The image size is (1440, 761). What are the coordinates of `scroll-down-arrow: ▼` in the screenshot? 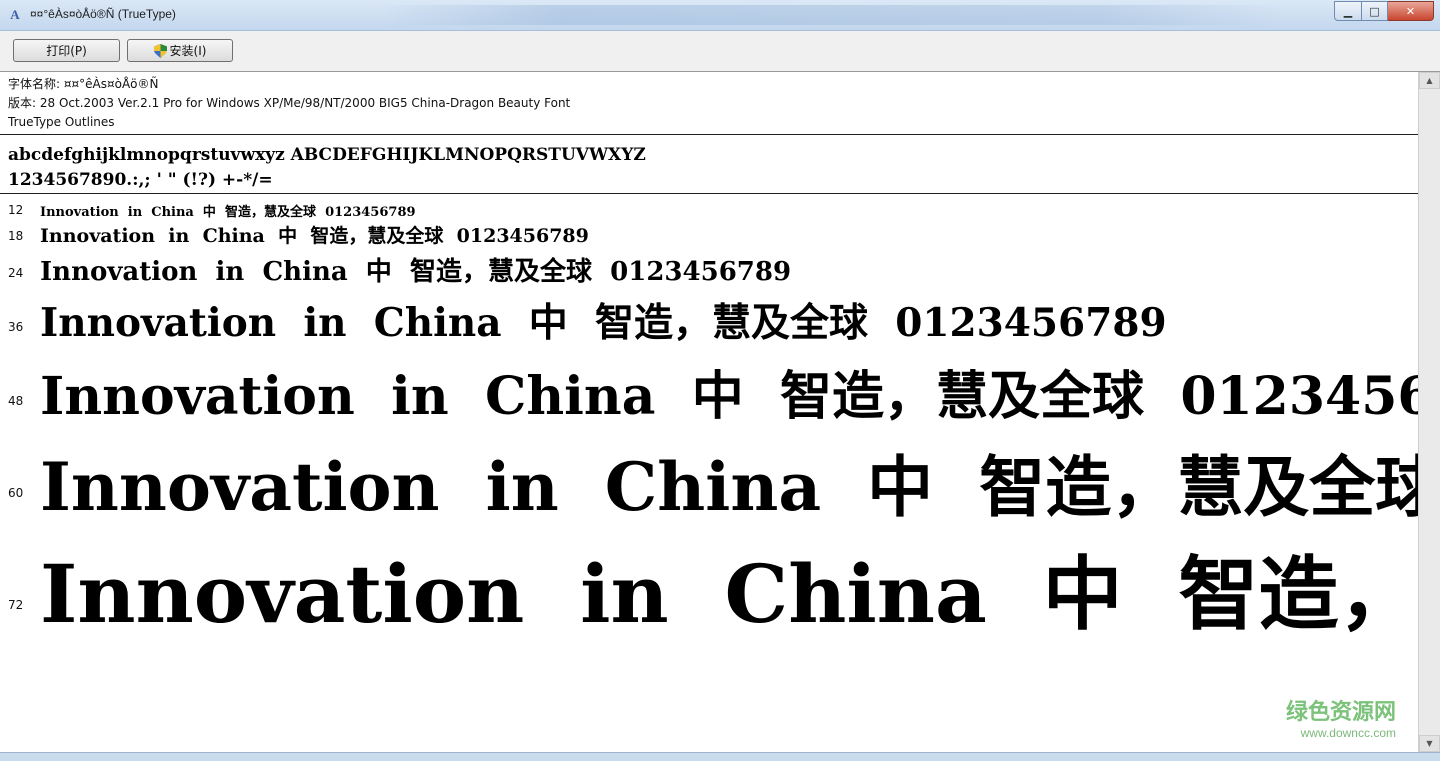 It's located at (1429, 743).